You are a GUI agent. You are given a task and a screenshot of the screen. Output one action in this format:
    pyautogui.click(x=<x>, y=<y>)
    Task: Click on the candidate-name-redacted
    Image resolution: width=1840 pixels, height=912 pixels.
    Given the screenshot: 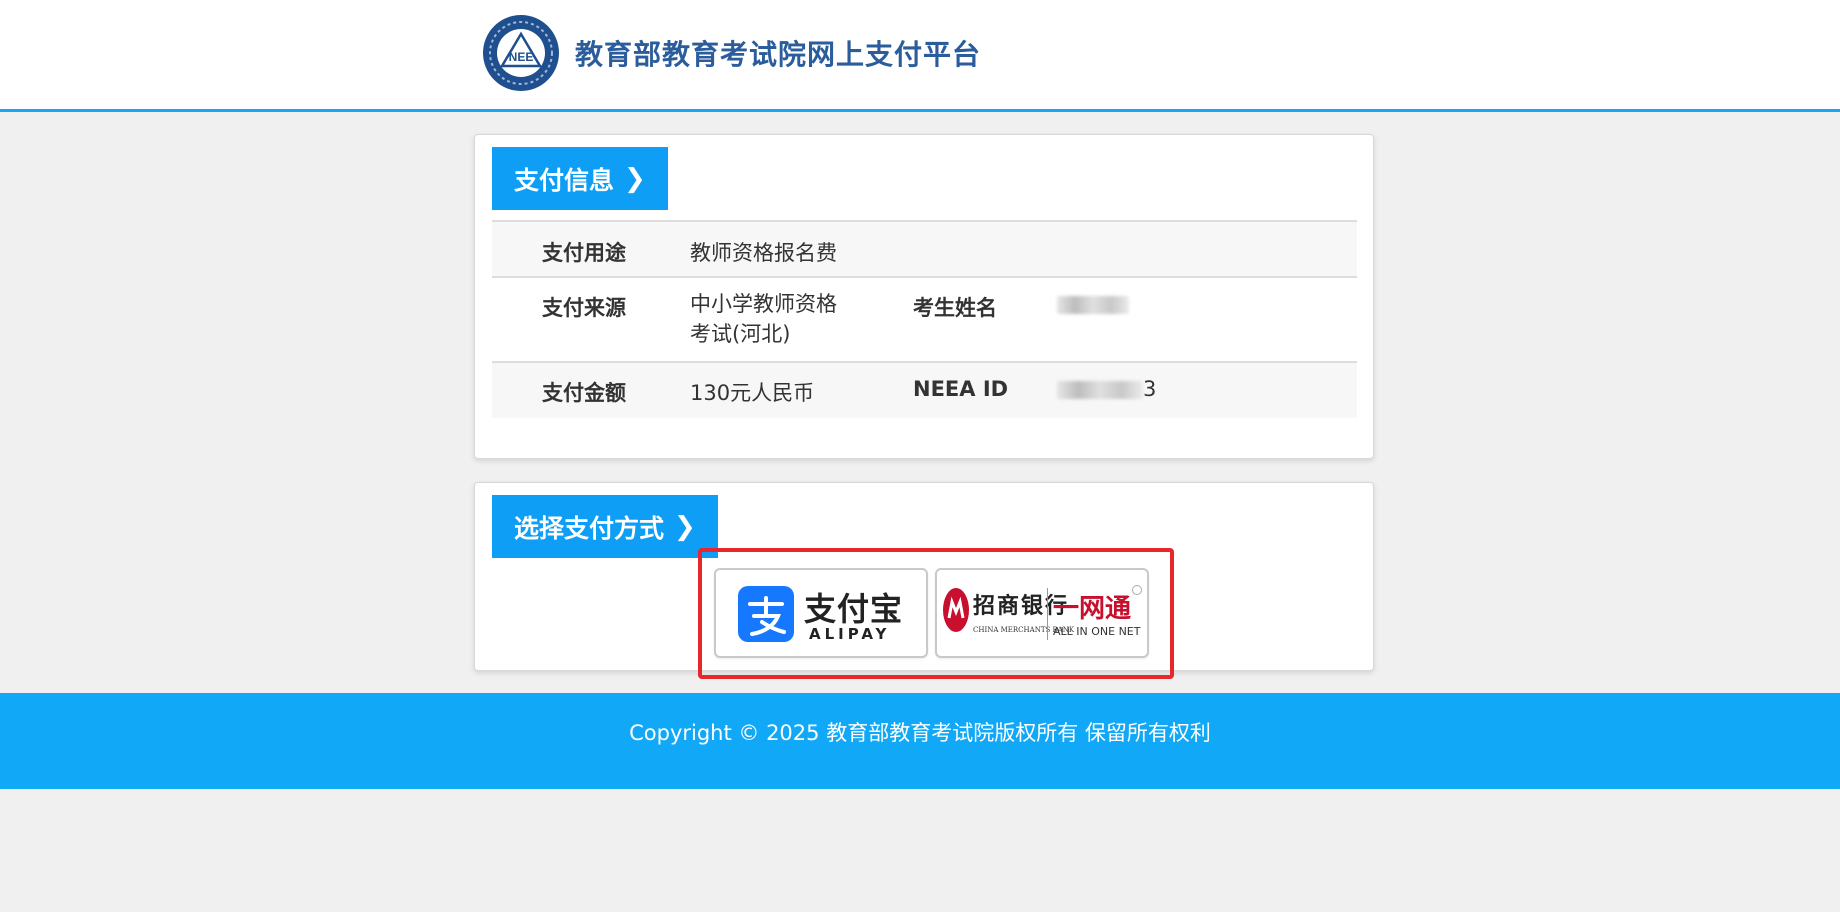 What is the action you would take?
    pyautogui.click(x=1093, y=304)
    